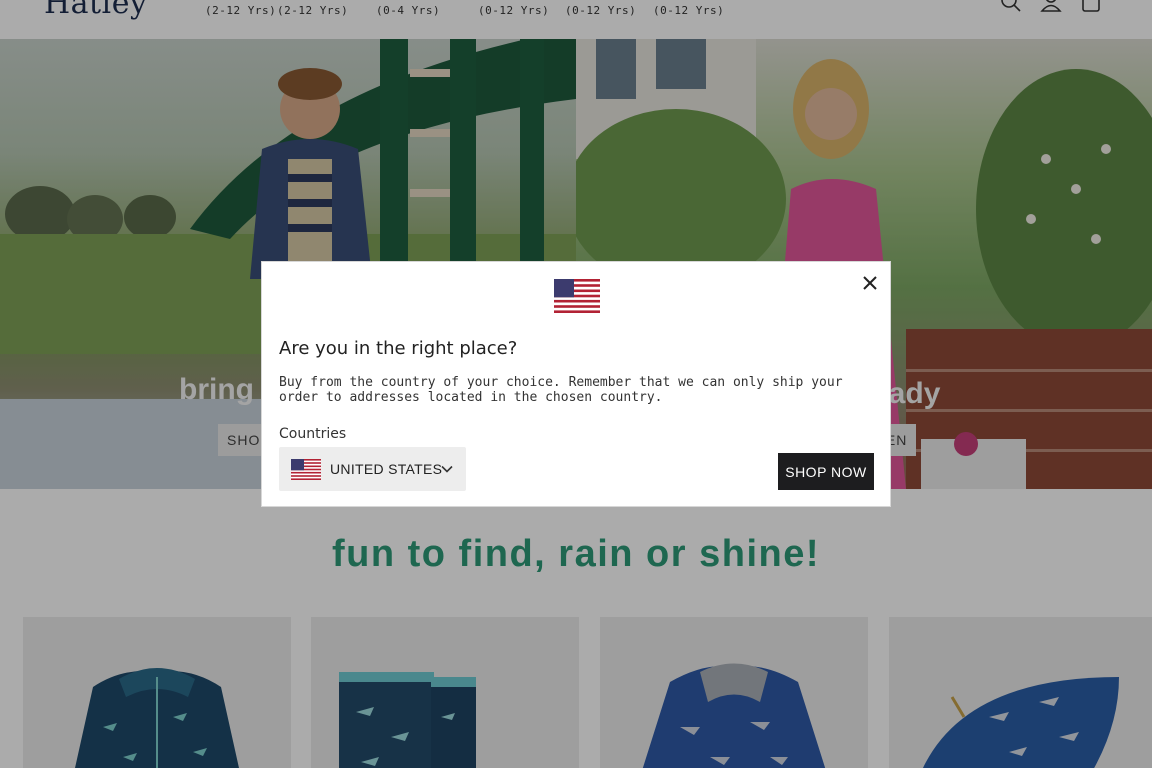 This screenshot has width=1152, height=768. Describe the element at coordinates (870, 283) in the screenshot. I see `close-icon` at that location.